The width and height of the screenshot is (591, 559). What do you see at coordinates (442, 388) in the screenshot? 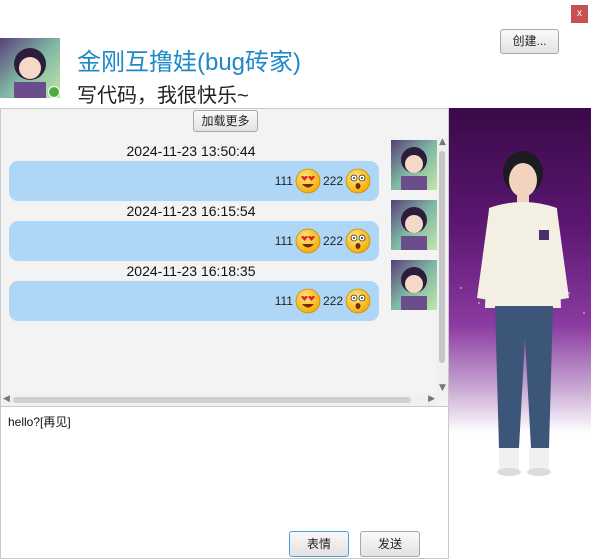
I see `scroll-down-arrow-icon: ▼` at bounding box center [442, 388].